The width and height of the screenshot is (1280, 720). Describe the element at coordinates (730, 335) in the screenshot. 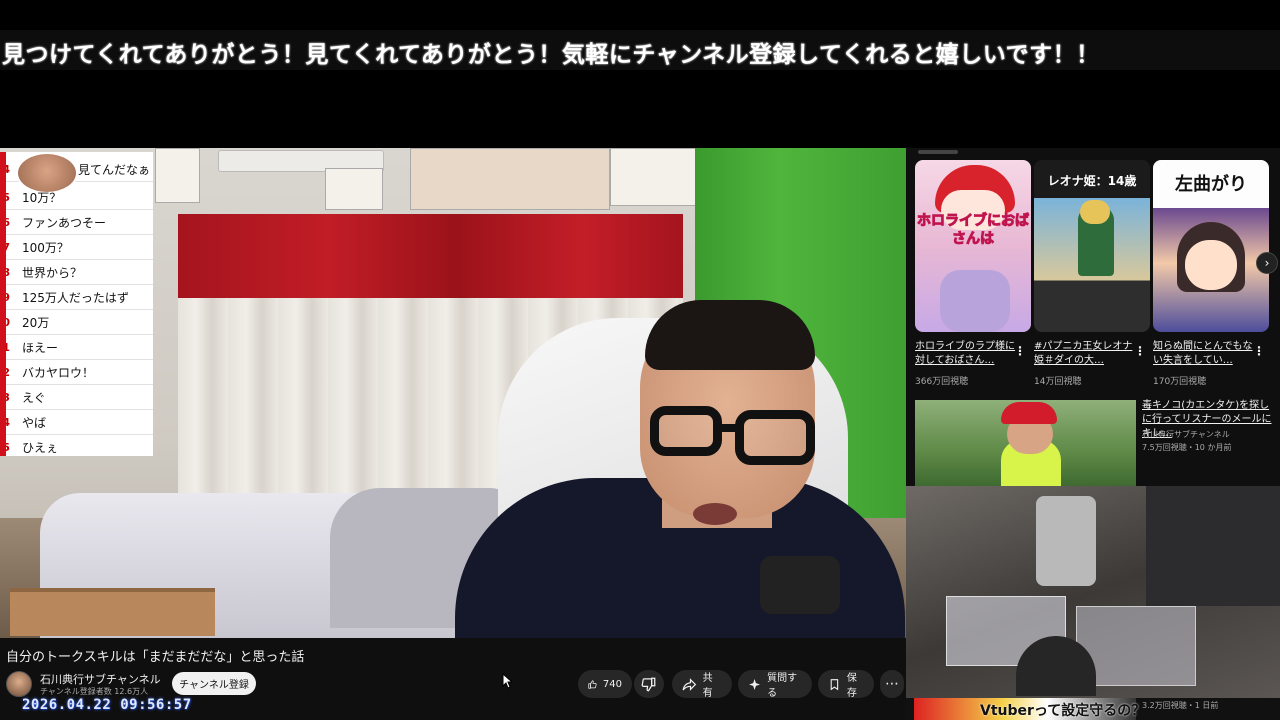

I see `person-hair` at that location.